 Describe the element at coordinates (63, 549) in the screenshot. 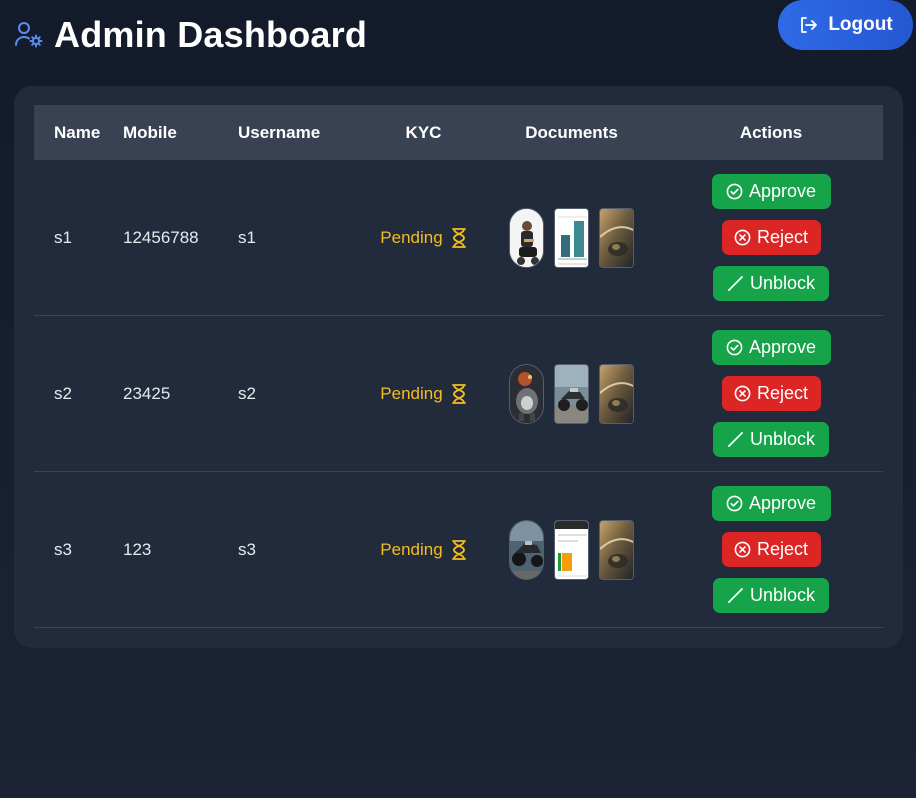

I see `cell-name: s3` at that location.